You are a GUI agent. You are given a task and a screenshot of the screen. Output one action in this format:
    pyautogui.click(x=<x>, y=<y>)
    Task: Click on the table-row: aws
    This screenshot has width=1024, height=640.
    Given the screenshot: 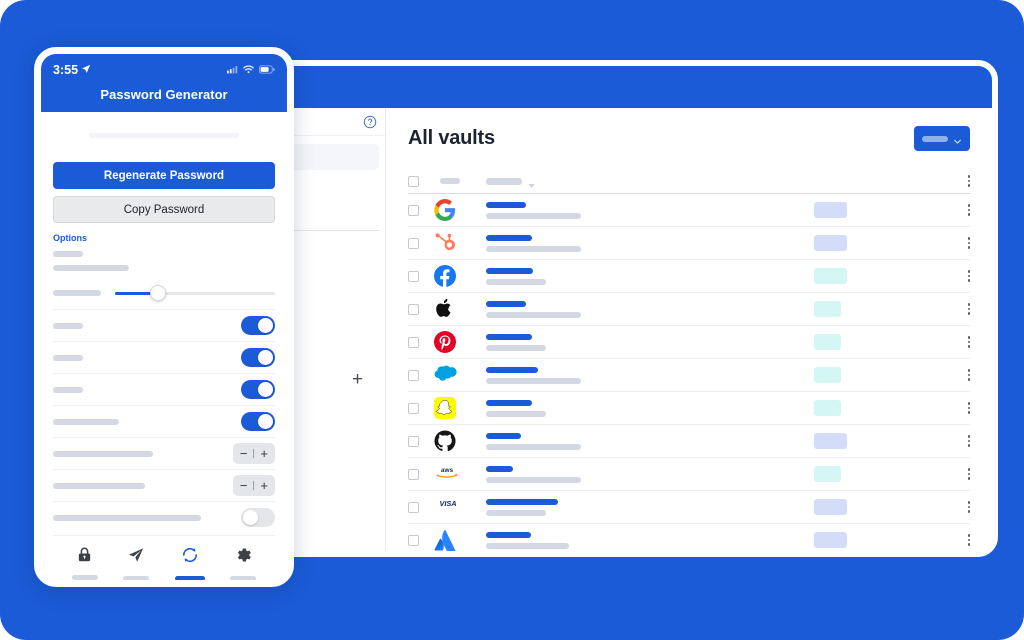 What is the action you would take?
    pyautogui.click(x=689, y=474)
    